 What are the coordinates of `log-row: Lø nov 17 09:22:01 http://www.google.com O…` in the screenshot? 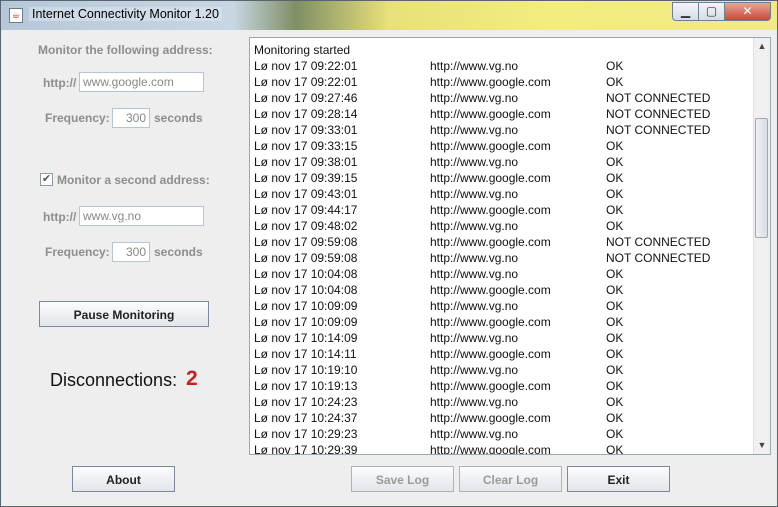 It's located at (504, 82).